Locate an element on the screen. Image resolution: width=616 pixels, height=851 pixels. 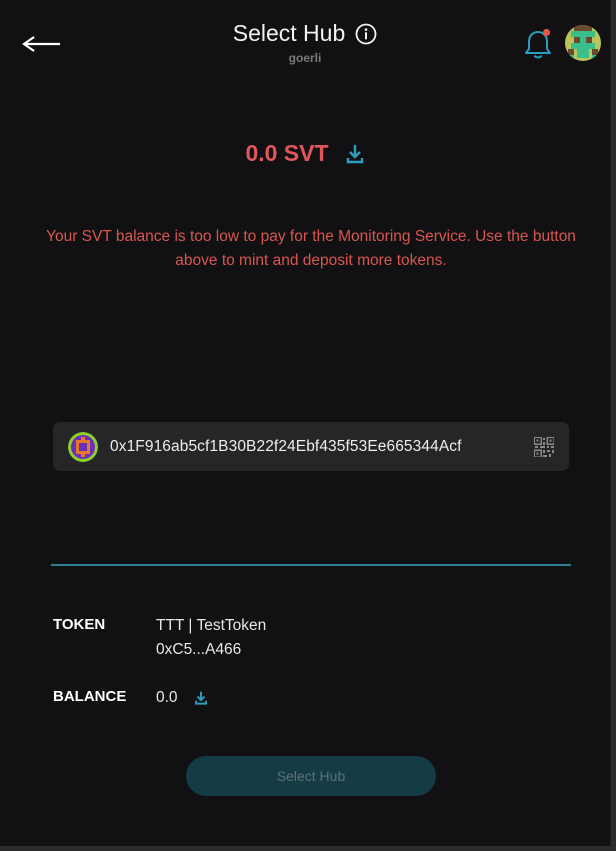
title-row: Select Hub is located at coordinates (305, 33).